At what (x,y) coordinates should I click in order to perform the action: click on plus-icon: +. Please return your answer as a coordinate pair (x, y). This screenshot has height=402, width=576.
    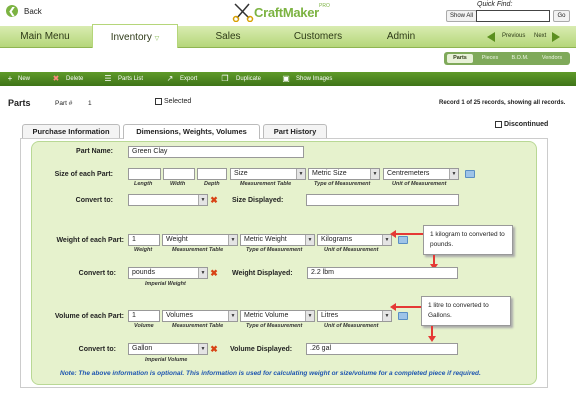
    Looking at the image, I should click on (10, 78).